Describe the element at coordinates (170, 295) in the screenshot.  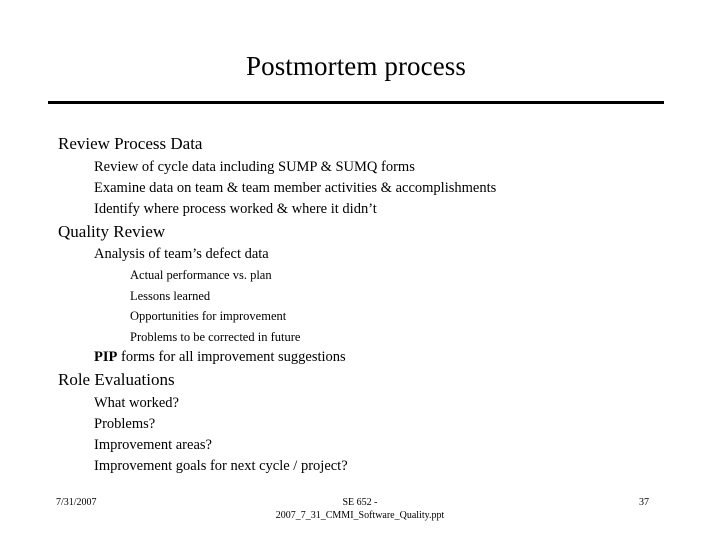
I see `outline-item-level3: Lessons learned` at that location.